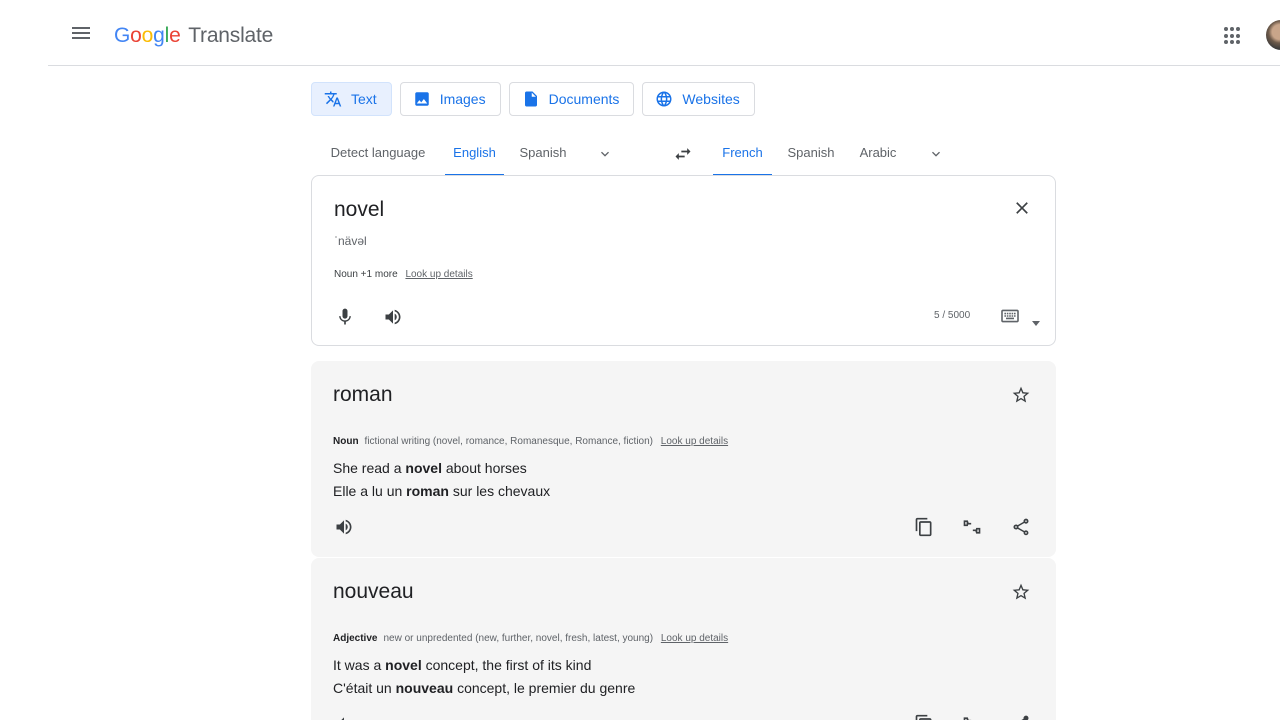 This screenshot has width=1280, height=720. I want to click on phonetic-text: ˈnävəl, so click(350, 241).